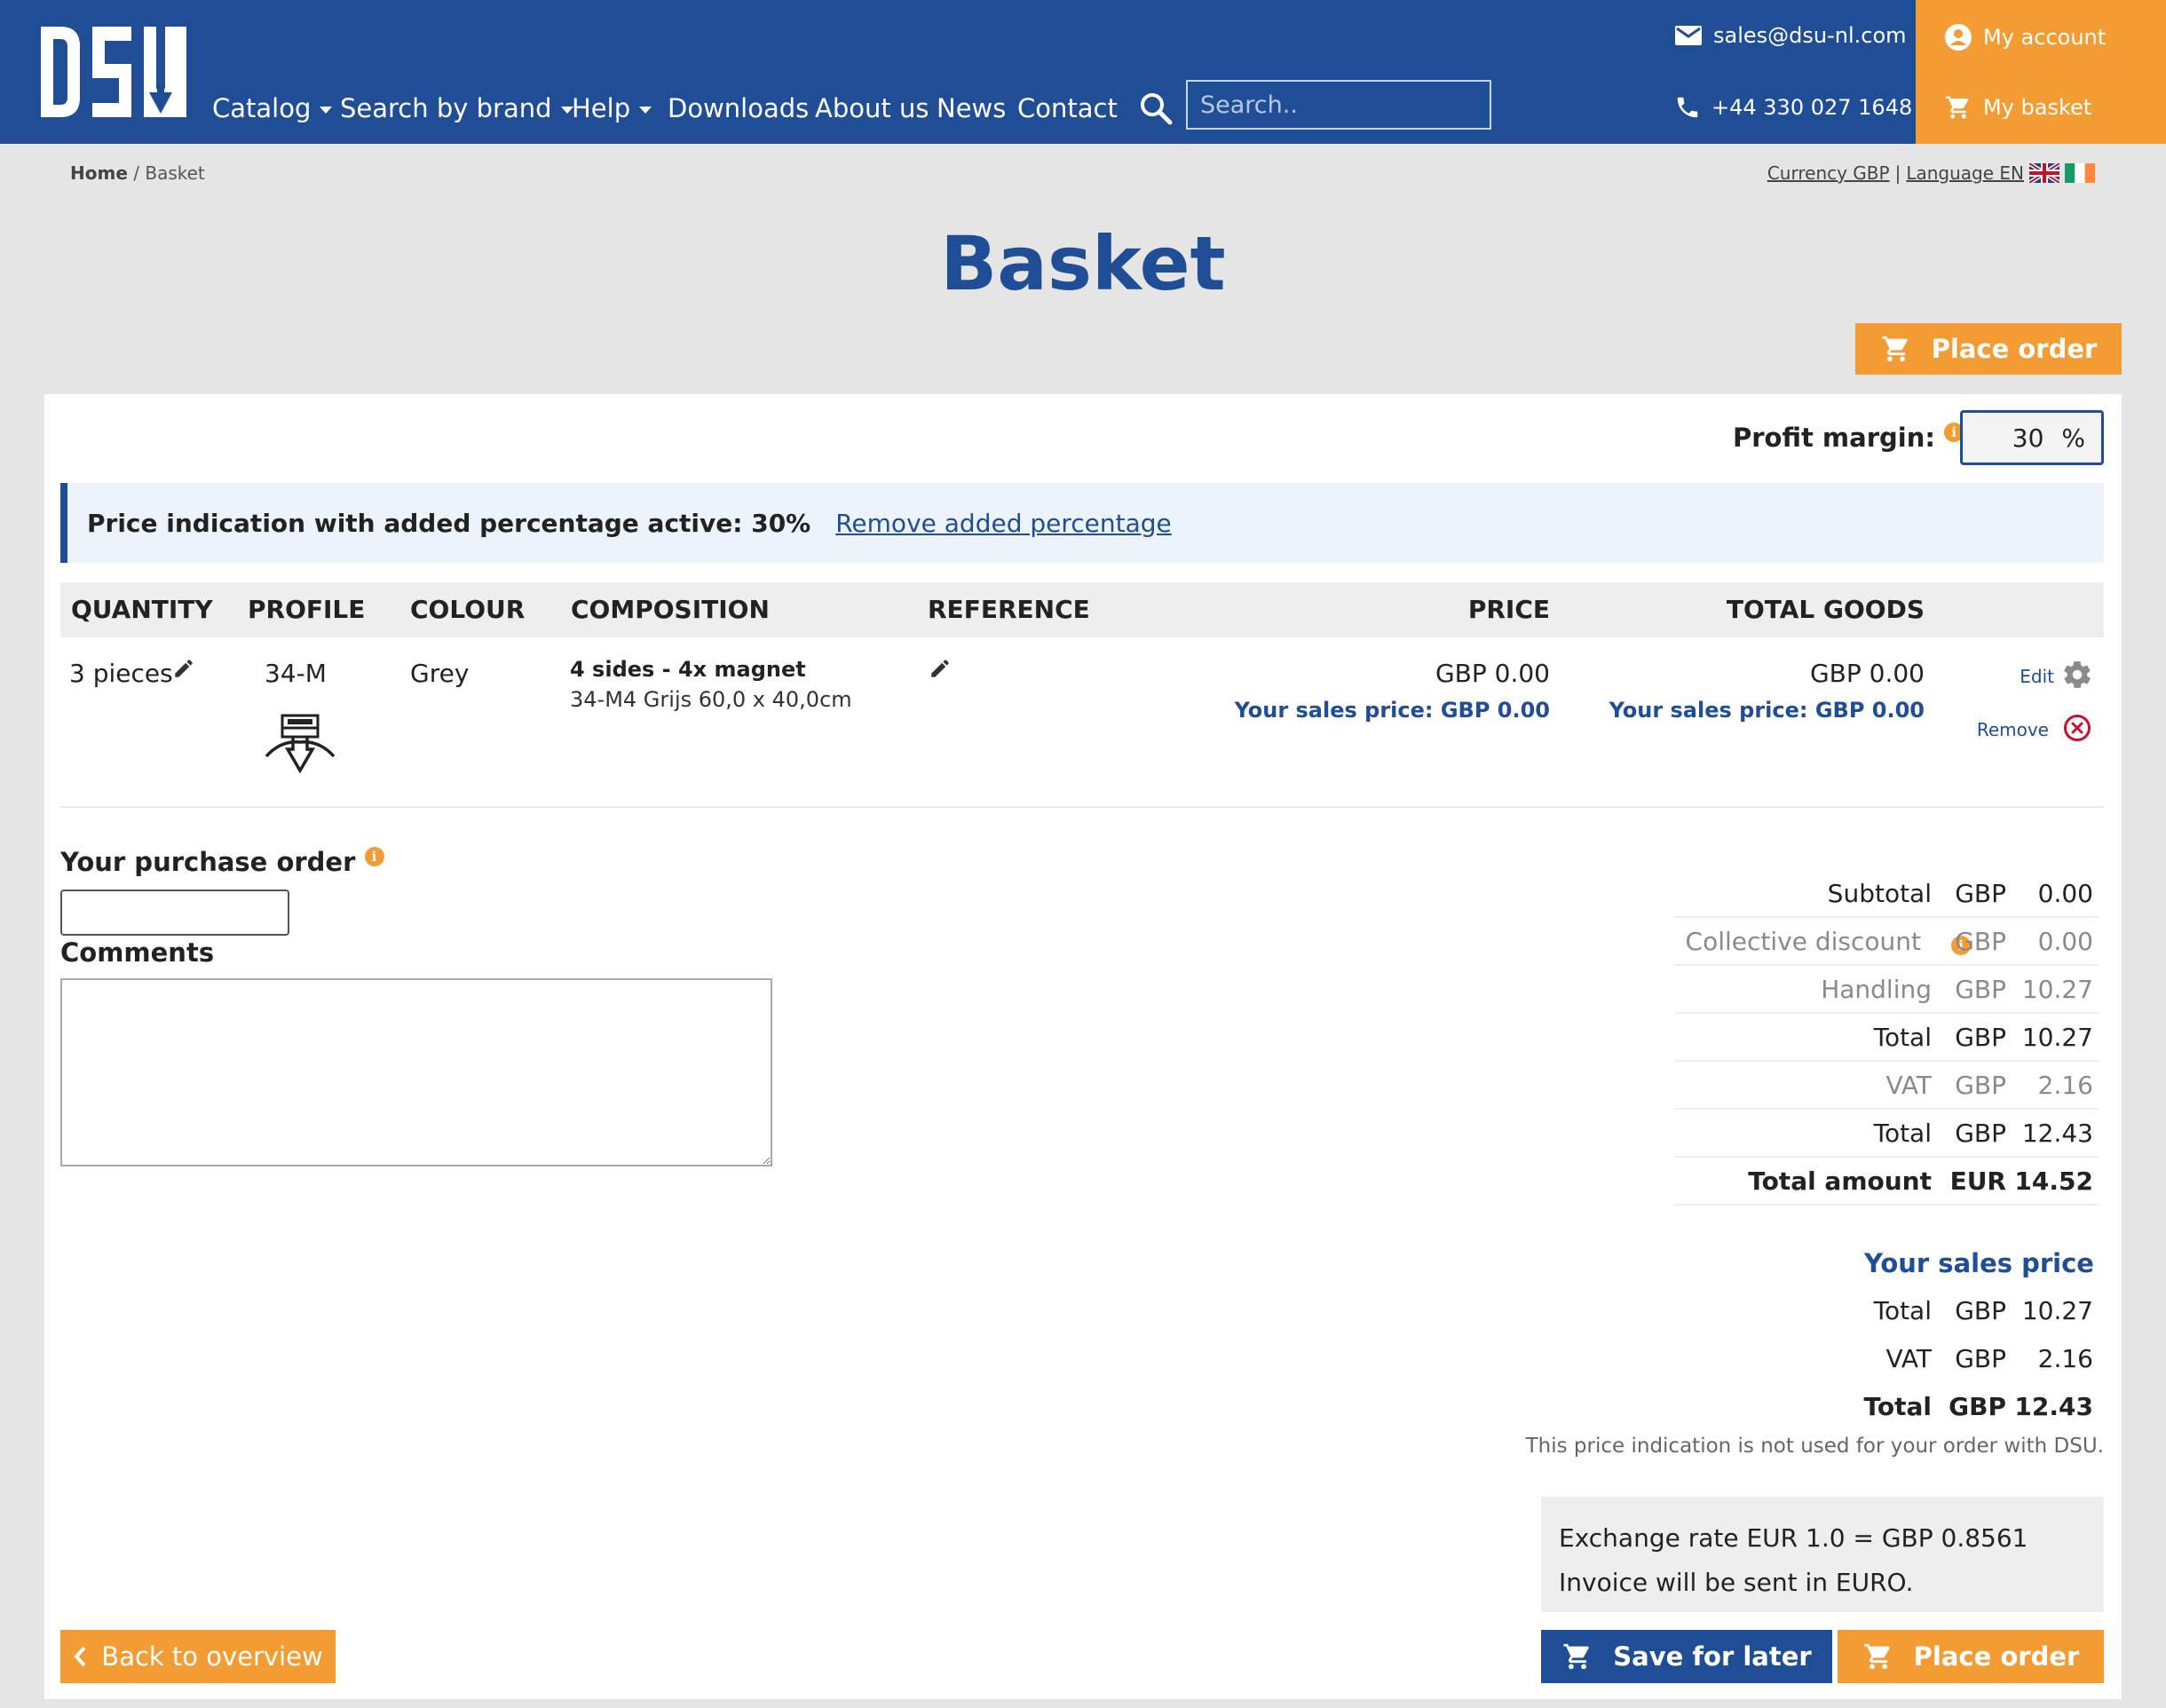  Describe the element at coordinates (1508, 609) in the screenshot. I see `col-price: PRICE` at that location.